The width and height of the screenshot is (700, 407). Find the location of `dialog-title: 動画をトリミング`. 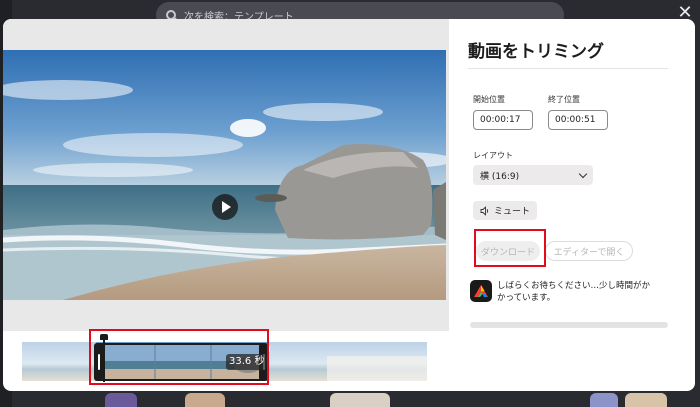

dialog-title: 動画をトリミング is located at coordinates (536, 52).